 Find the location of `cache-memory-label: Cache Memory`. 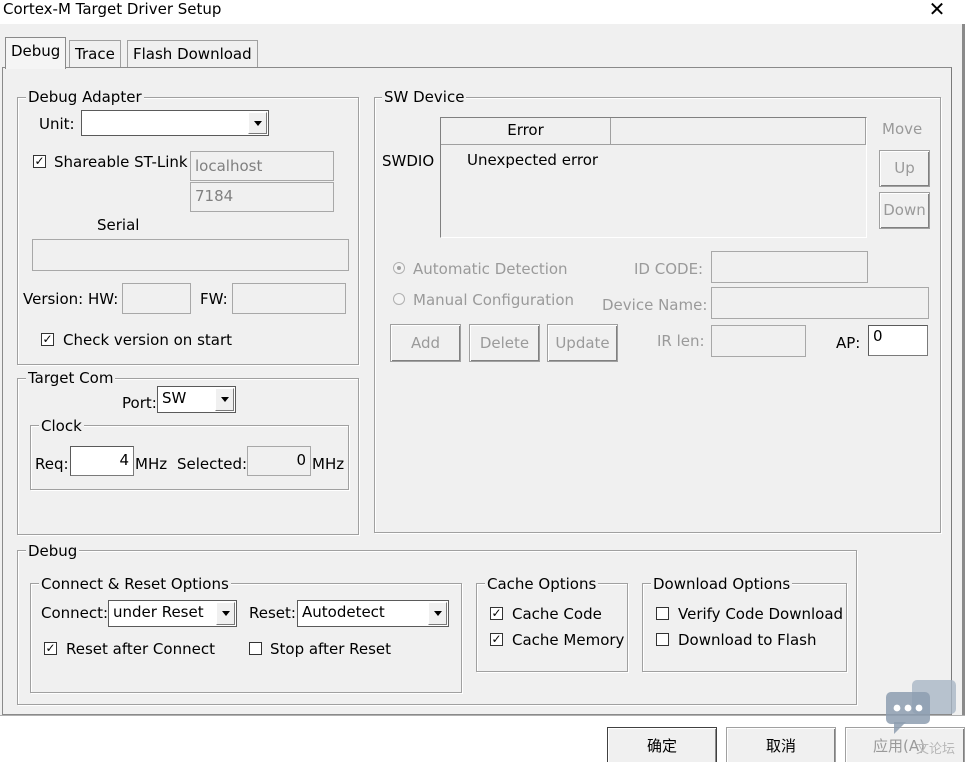

cache-memory-label: Cache Memory is located at coordinates (568, 640).